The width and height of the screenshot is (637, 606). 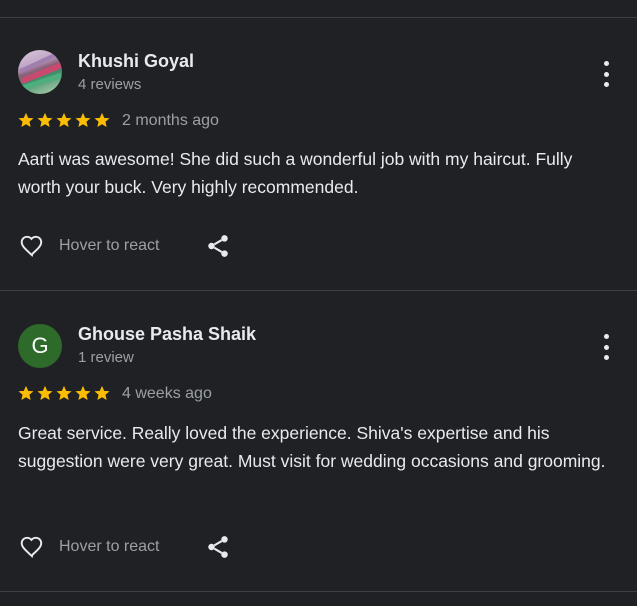 What do you see at coordinates (167, 334) in the screenshot?
I see `reviewer-name: Ghouse Pasha Shaik` at bounding box center [167, 334].